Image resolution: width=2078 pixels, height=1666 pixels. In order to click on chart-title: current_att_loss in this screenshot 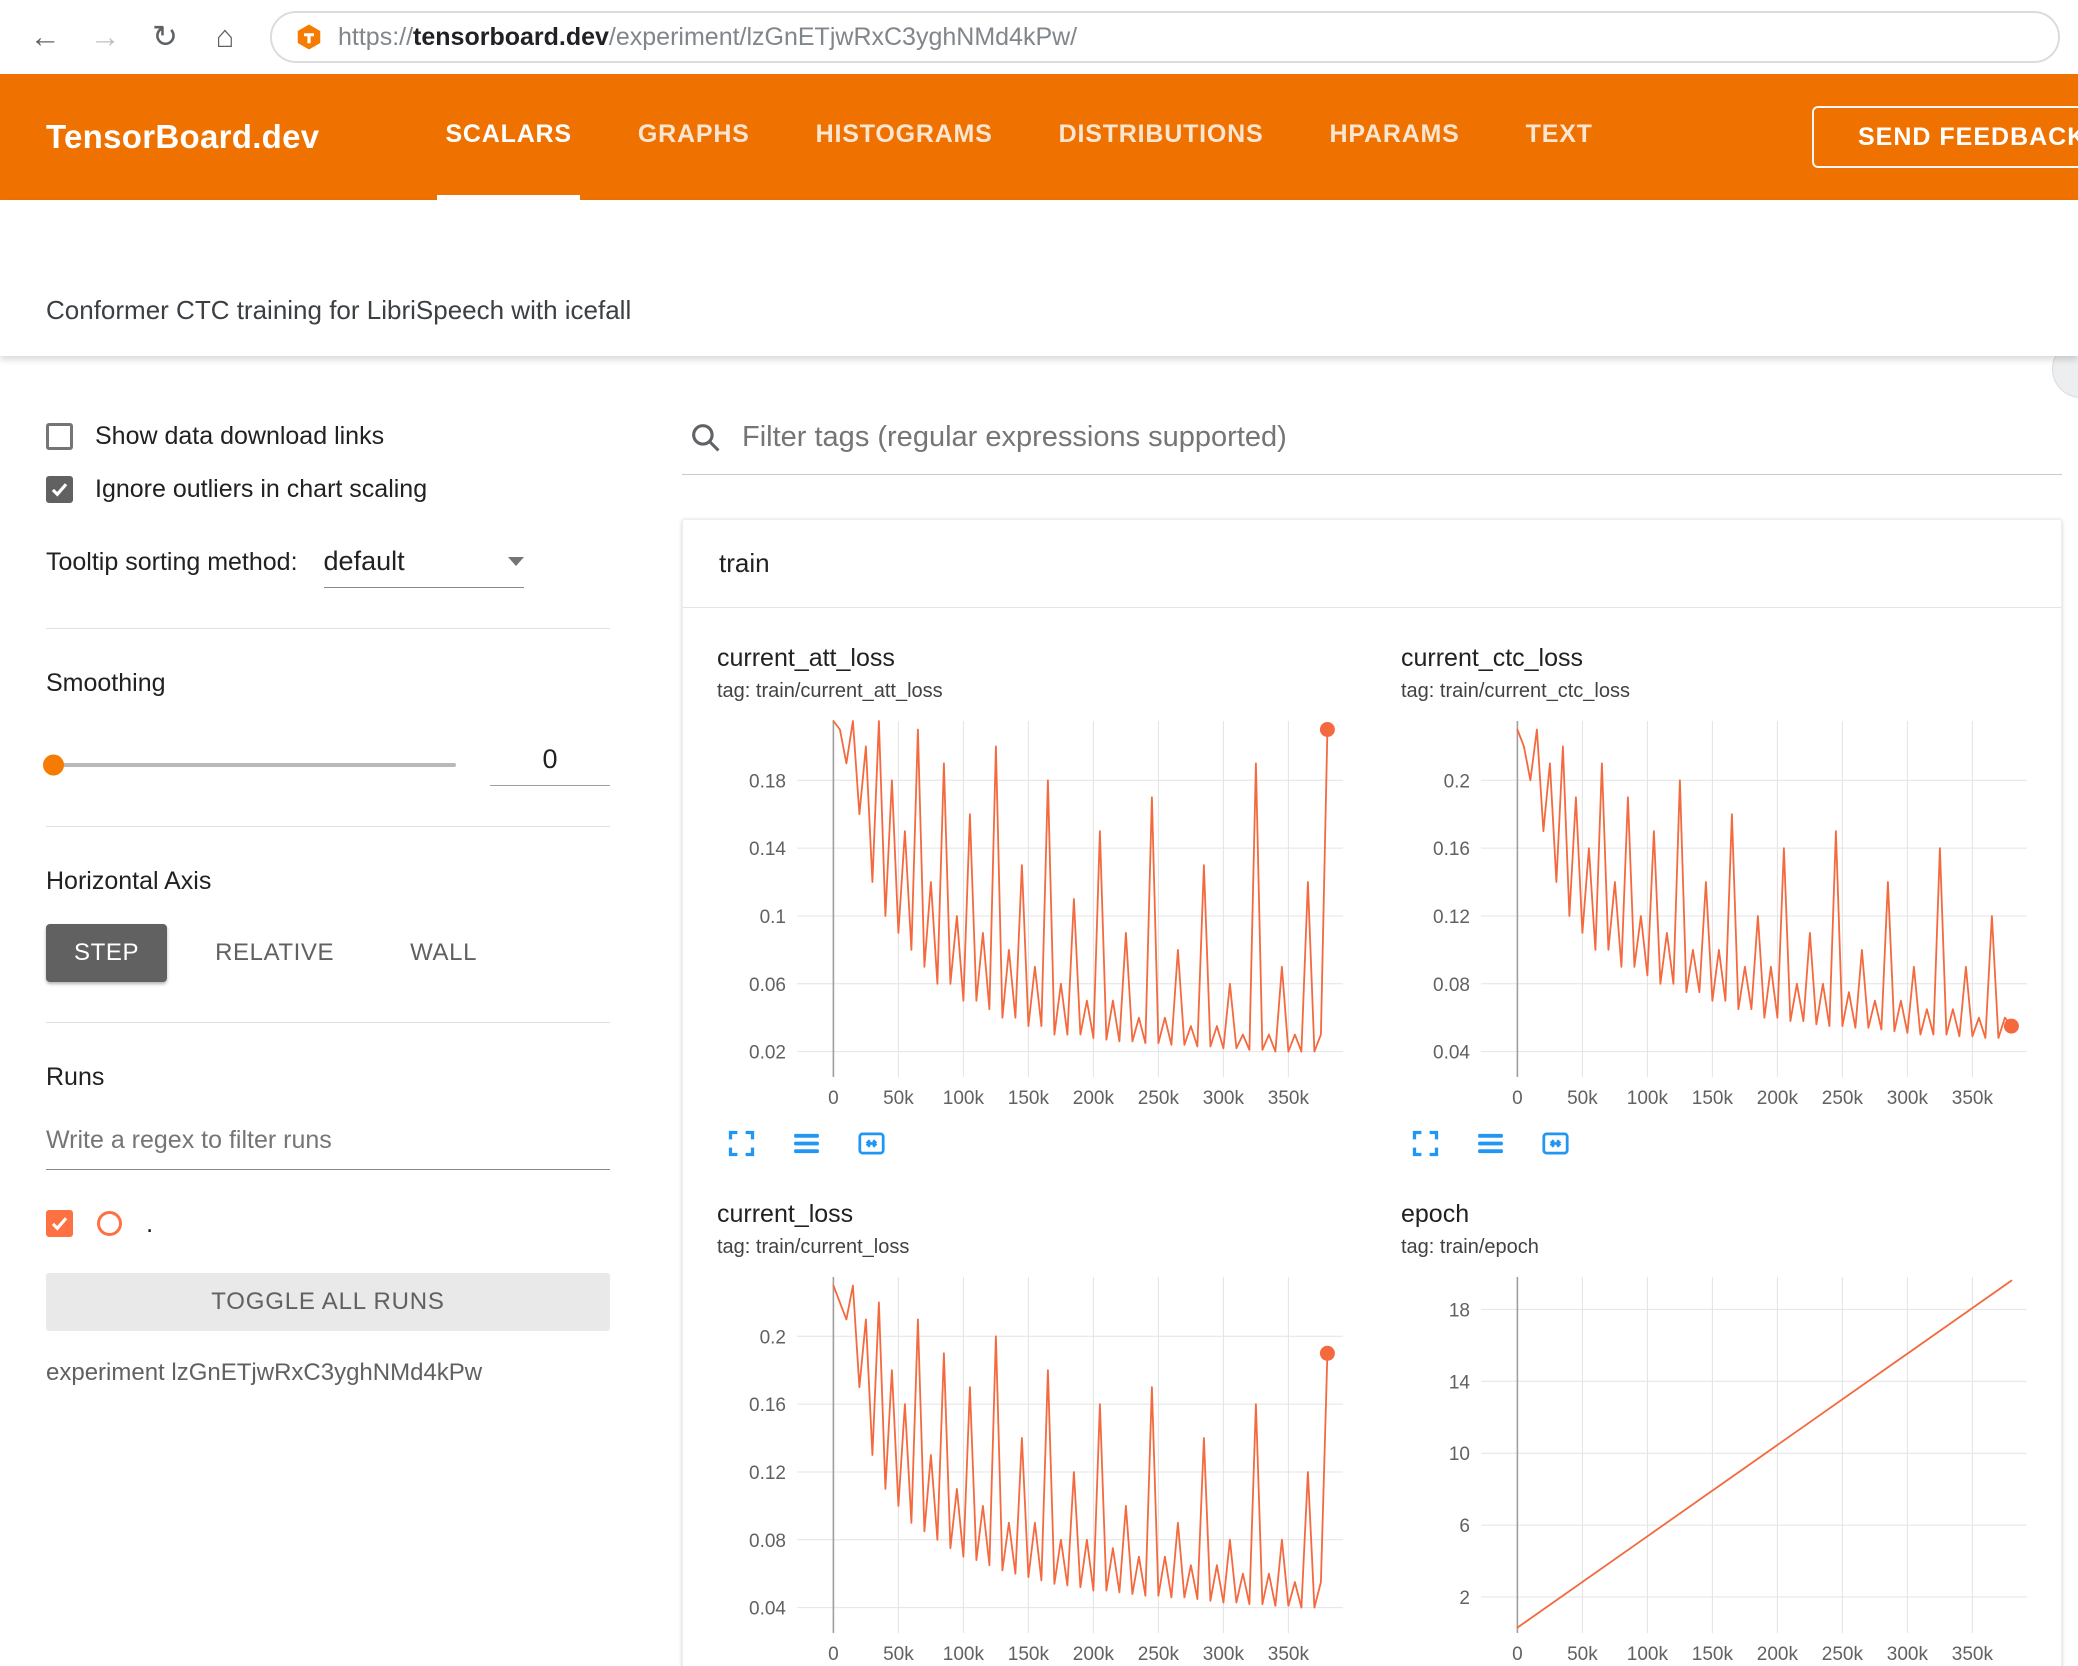, I will do `click(806, 658)`.